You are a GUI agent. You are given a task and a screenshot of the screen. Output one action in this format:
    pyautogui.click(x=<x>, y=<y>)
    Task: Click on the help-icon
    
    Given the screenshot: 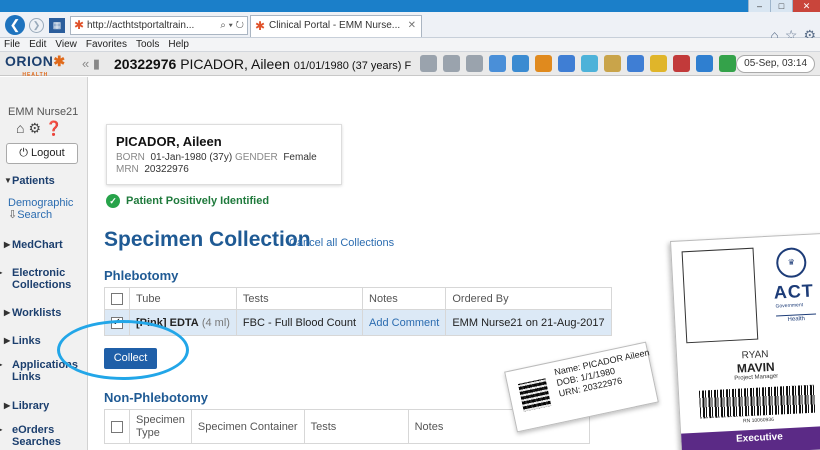 What is the action you would take?
    pyautogui.click(x=635, y=63)
    